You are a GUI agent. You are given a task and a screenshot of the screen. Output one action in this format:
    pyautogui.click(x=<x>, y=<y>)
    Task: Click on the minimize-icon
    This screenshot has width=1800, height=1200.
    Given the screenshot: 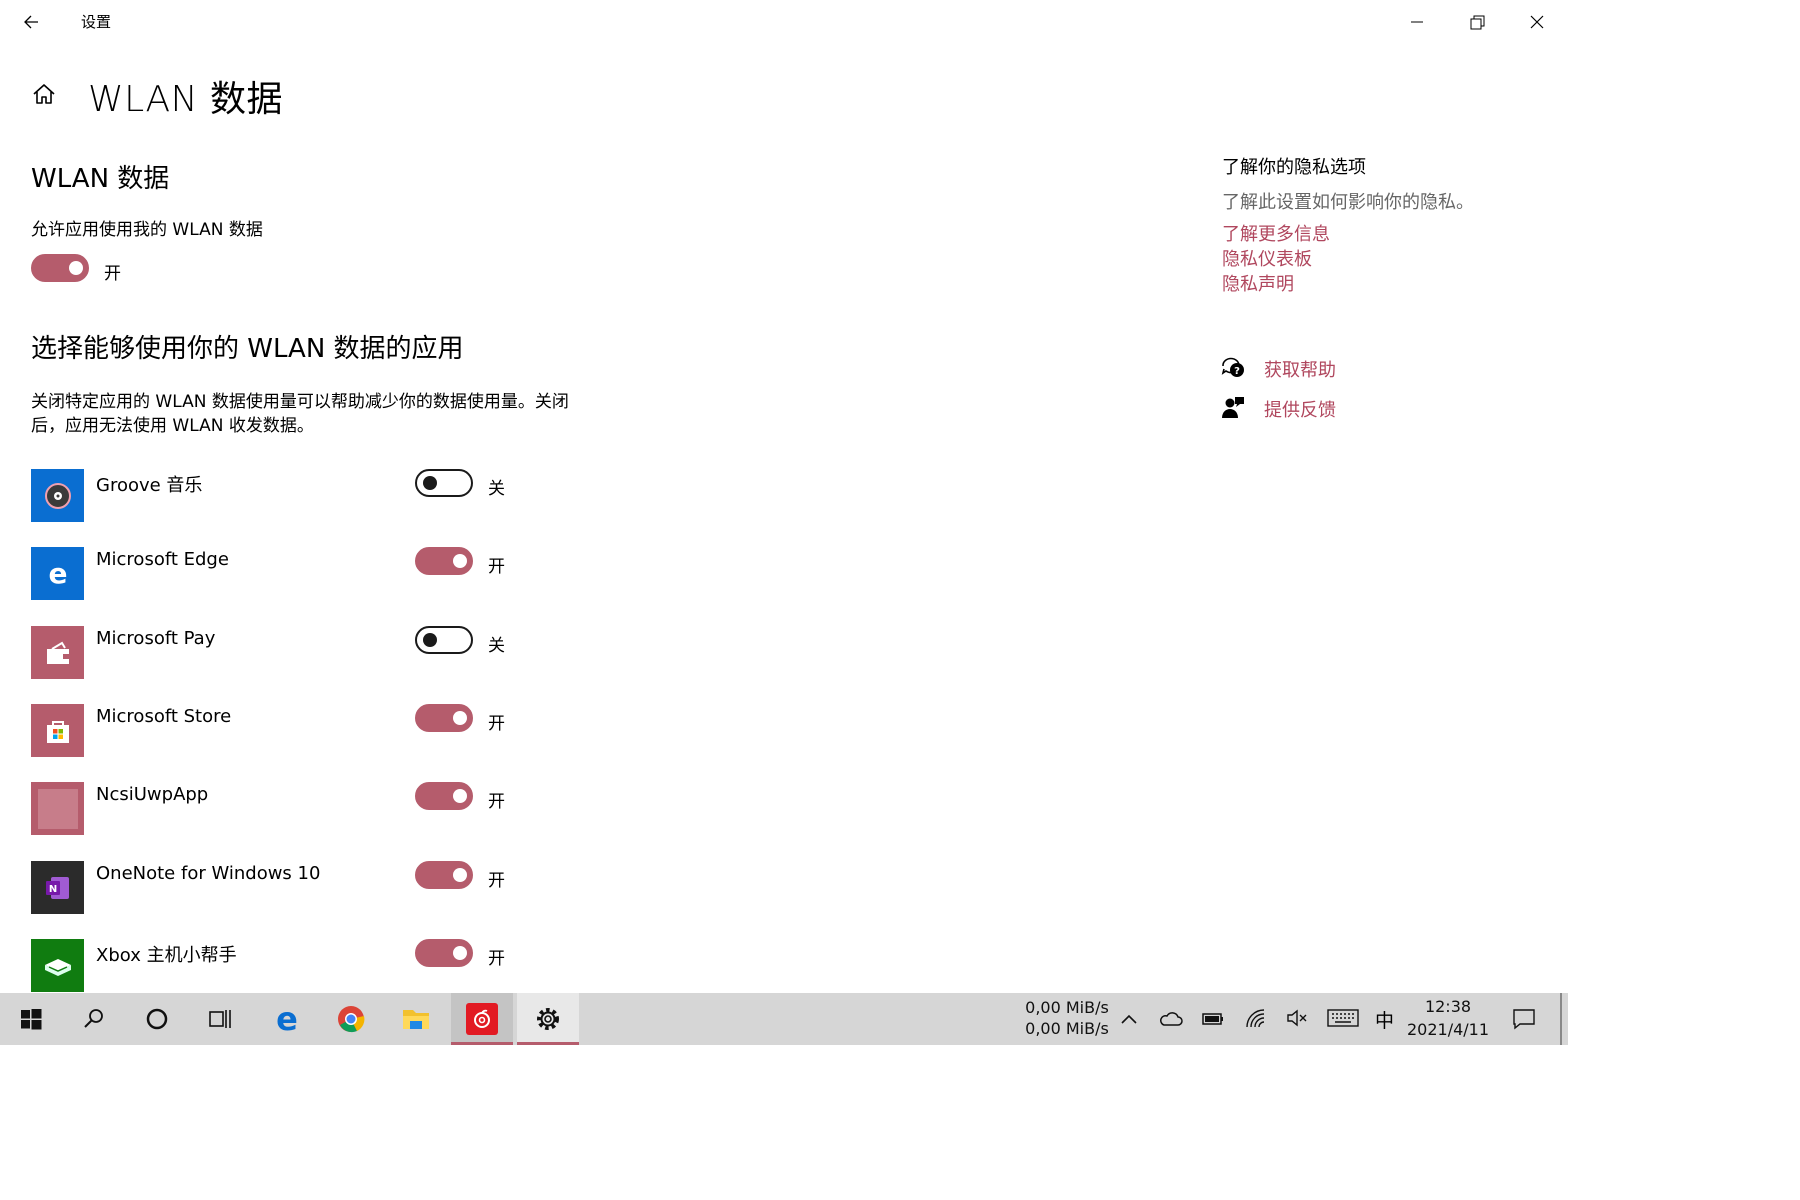 What is the action you would take?
    pyautogui.click(x=1417, y=22)
    